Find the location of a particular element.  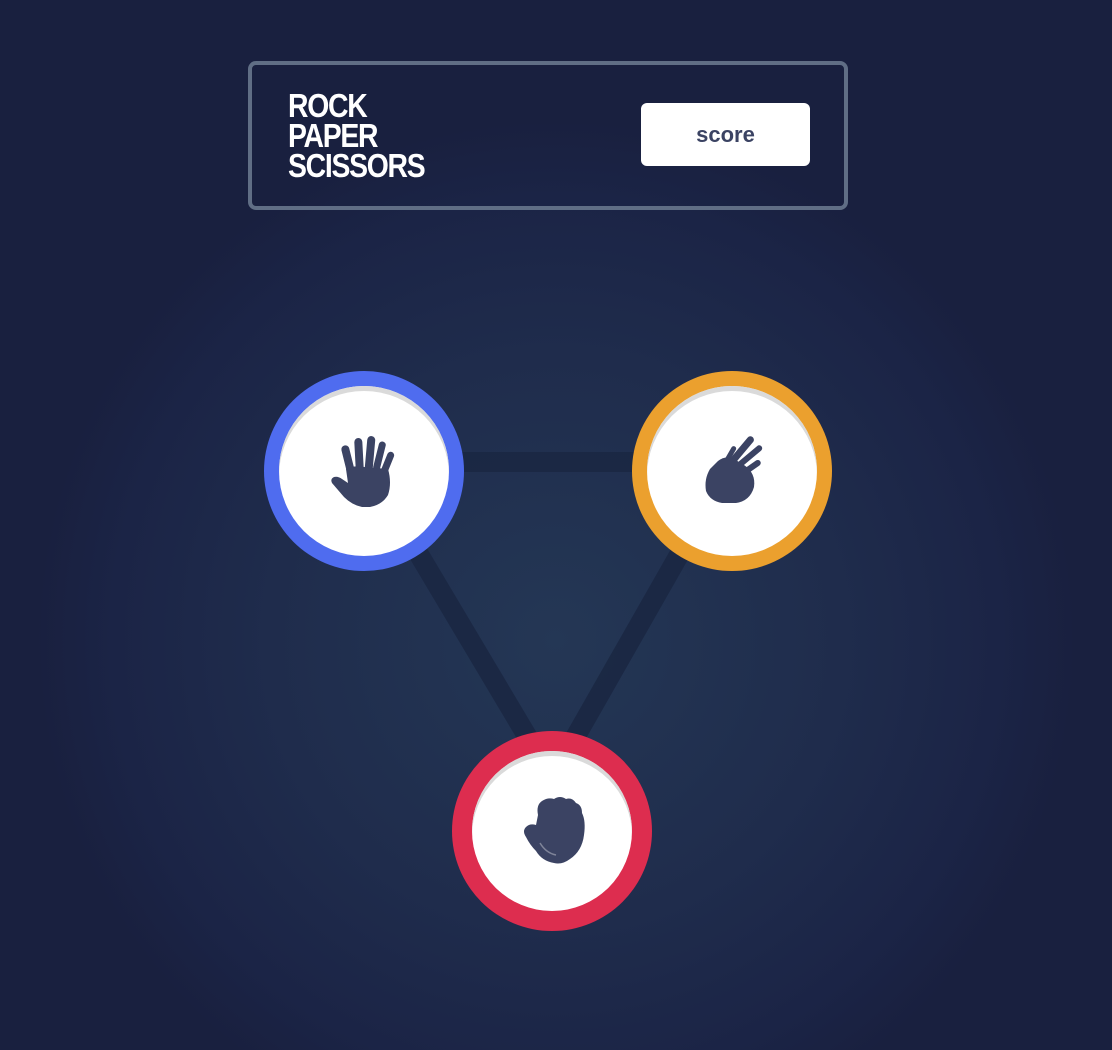

scissors-button is located at coordinates (732, 471).